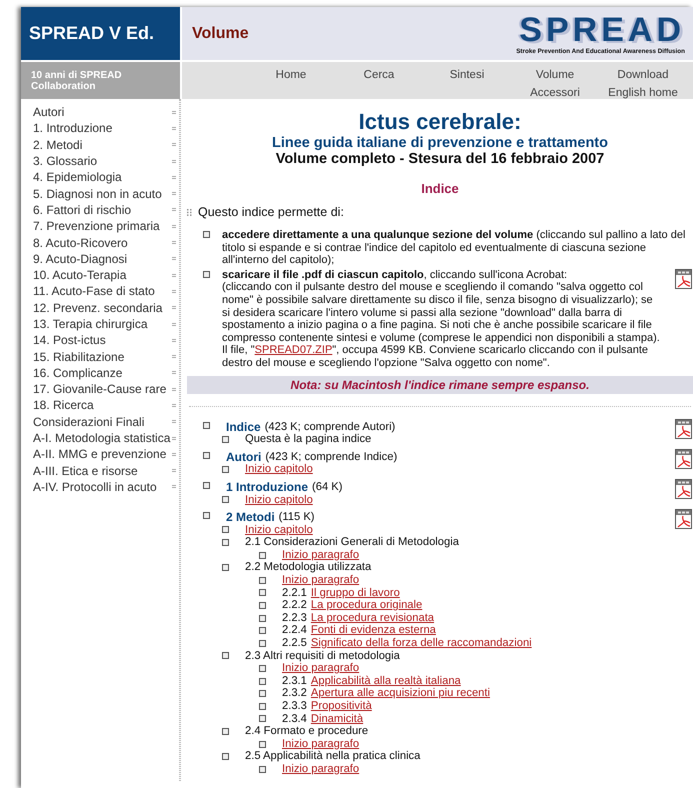 The image size is (693, 788). Describe the element at coordinates (48, 112) in the screenshot. I see `sidebar-item: Autori` at that location.